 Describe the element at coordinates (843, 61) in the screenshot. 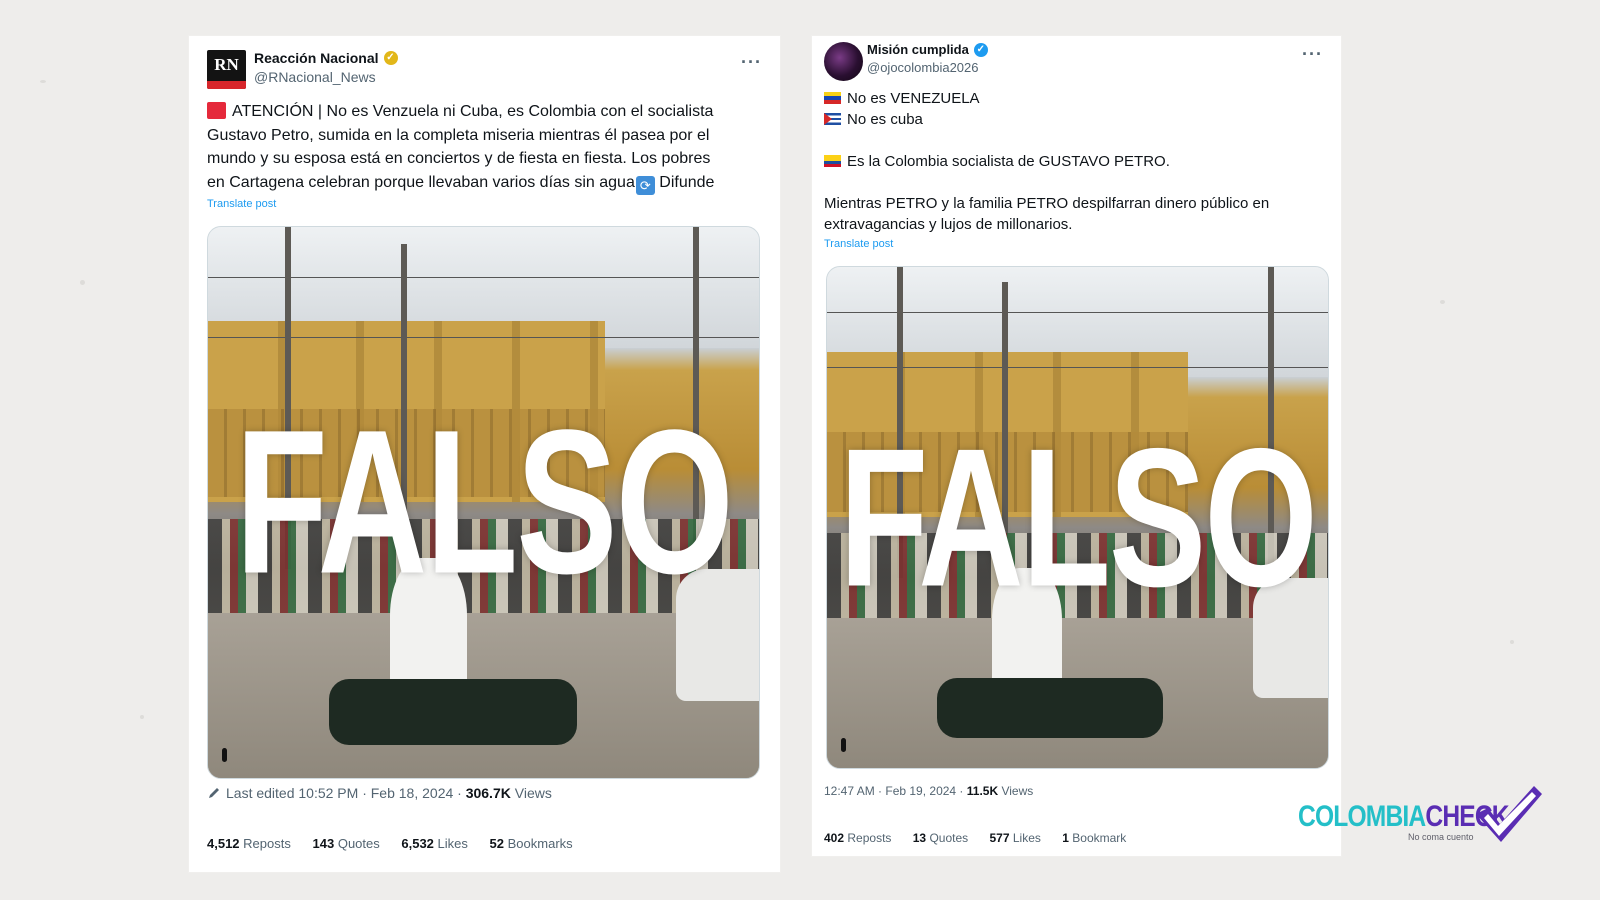

I see `avatar` at that location.